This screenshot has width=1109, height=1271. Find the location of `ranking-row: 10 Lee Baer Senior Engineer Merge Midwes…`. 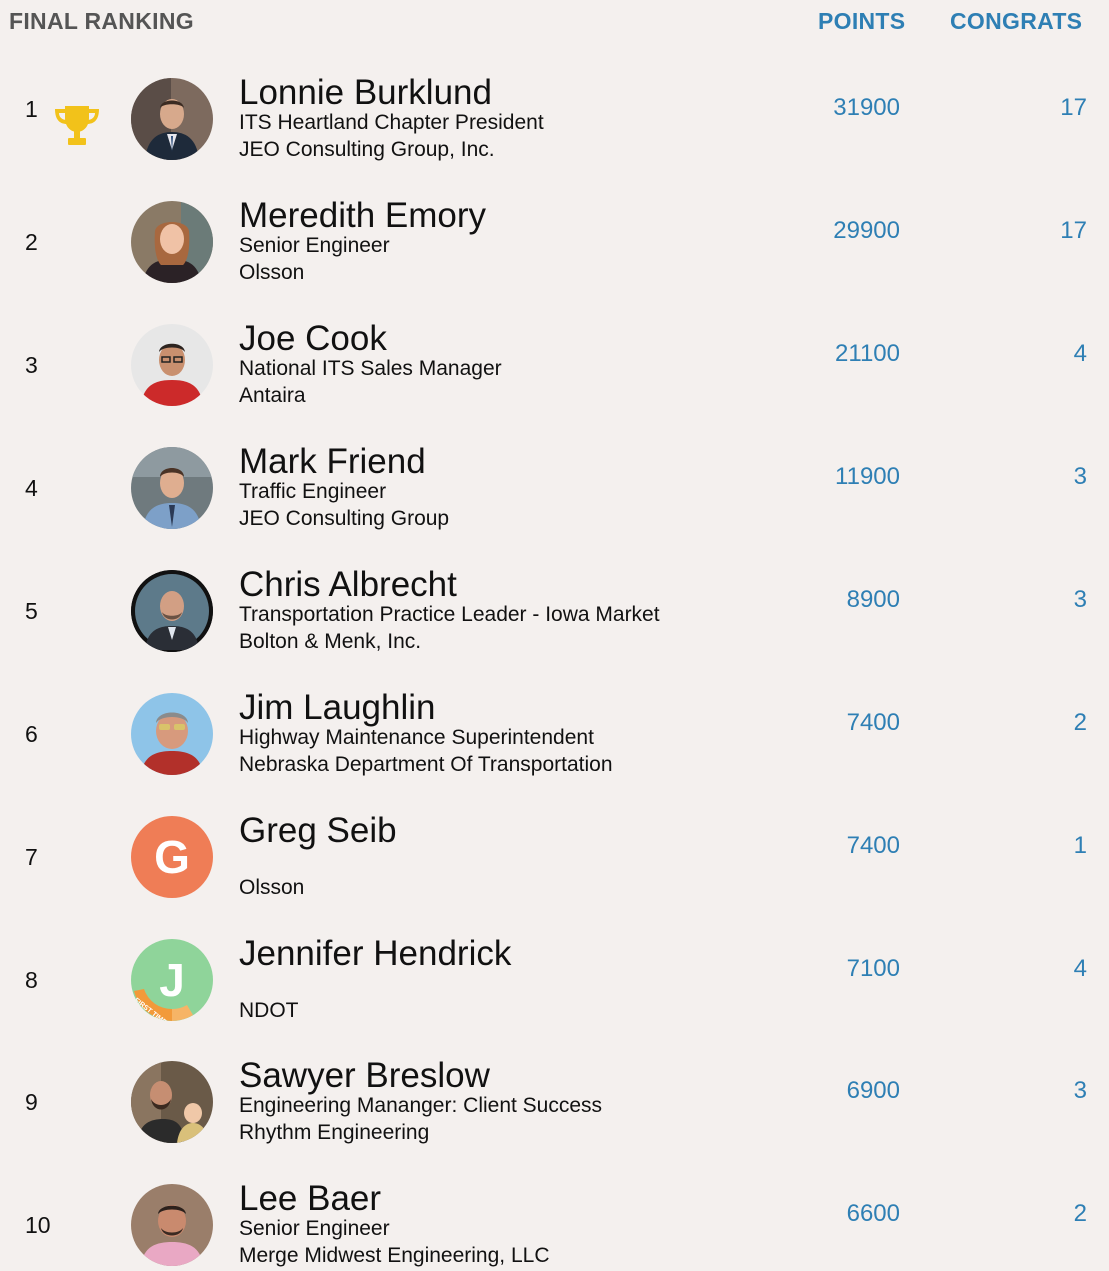

ranking-row: 10 Lee Baer Senior Engineer Merge Midwes… is located at coordinates (554, 1225).